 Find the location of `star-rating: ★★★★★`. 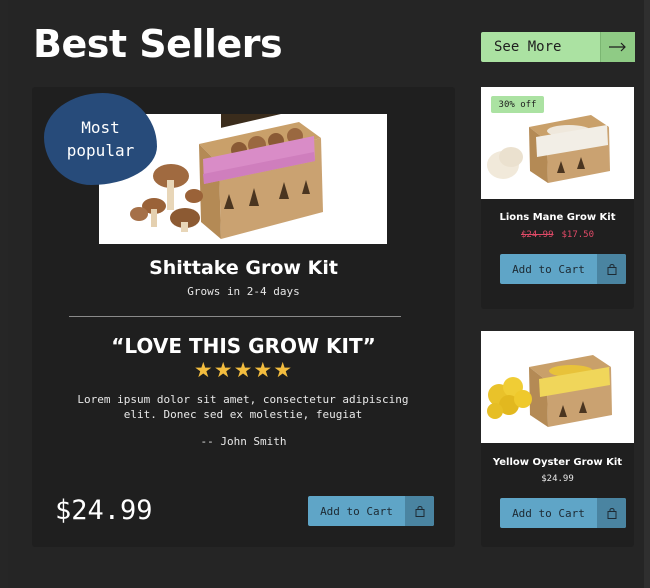

star-rating: ★★★★★ is located at coordinates (243, 370).